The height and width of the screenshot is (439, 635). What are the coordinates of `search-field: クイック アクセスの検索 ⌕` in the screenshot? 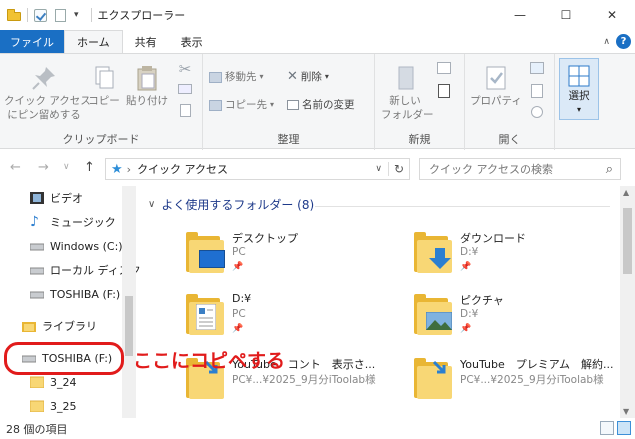 It's located at (520, 169).